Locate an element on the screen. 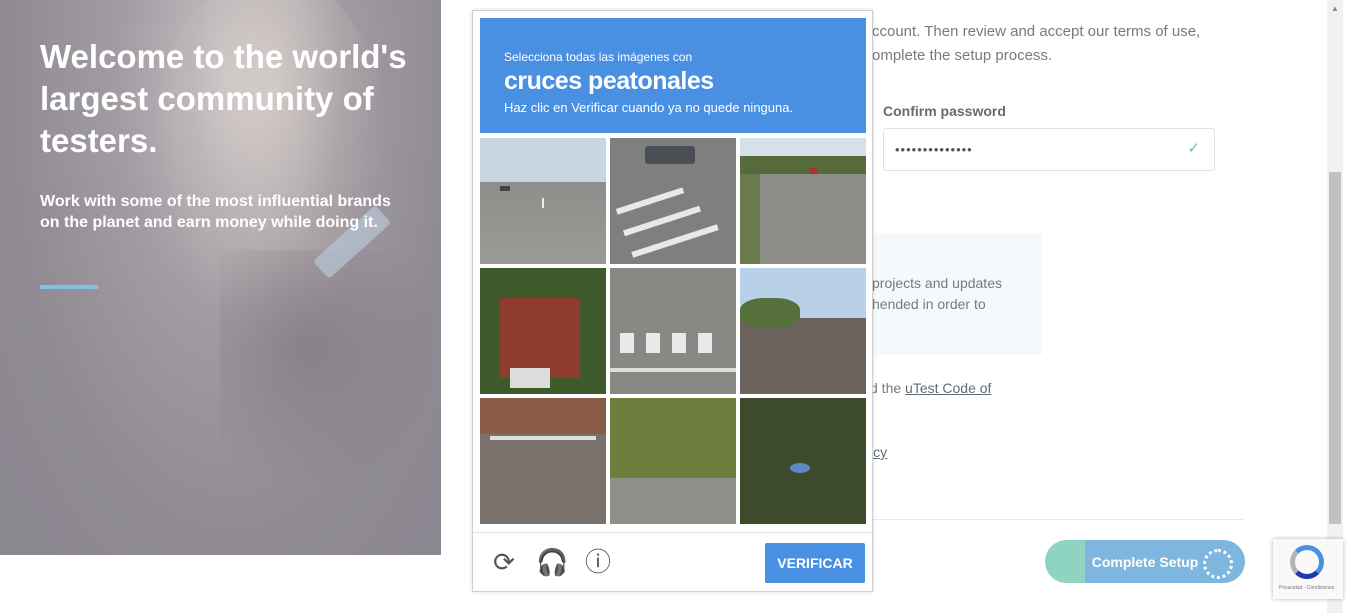 The image size is (1360, 613). captcha-instruction-small: Selecciona todas las imágenes con is located at coordinates (598, 57).